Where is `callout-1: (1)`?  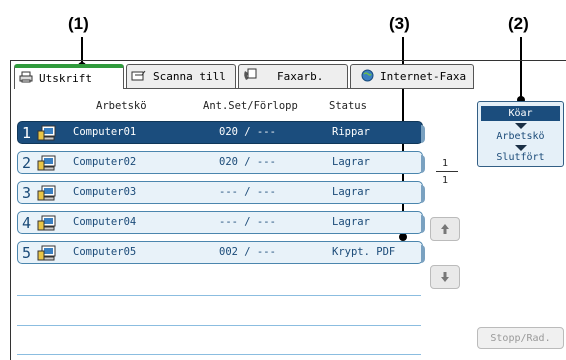 callout-1: (1) is located at coordinates (78, 23).